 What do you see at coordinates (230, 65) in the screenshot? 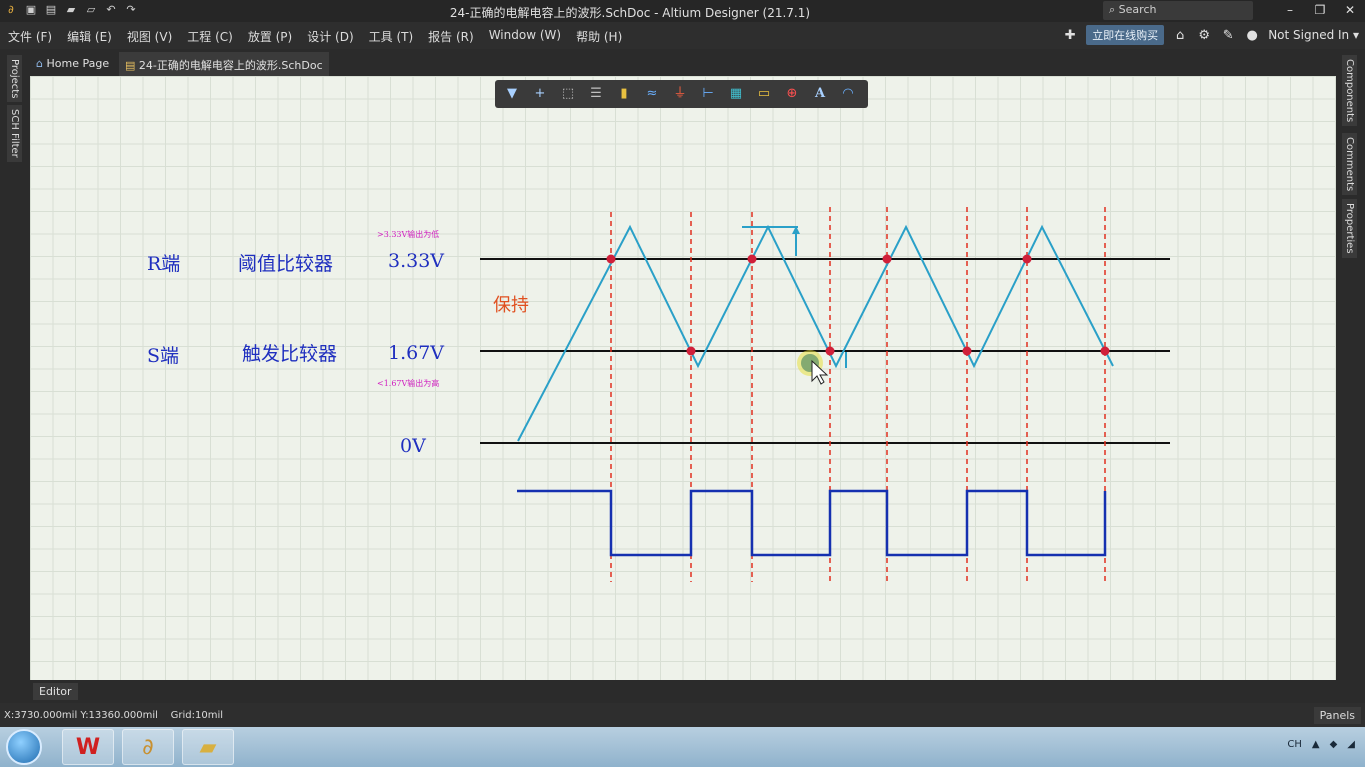
I see `tab-label: 24-正确的电解电容上的波形.SchDoc` at bounding box center [230, 65].